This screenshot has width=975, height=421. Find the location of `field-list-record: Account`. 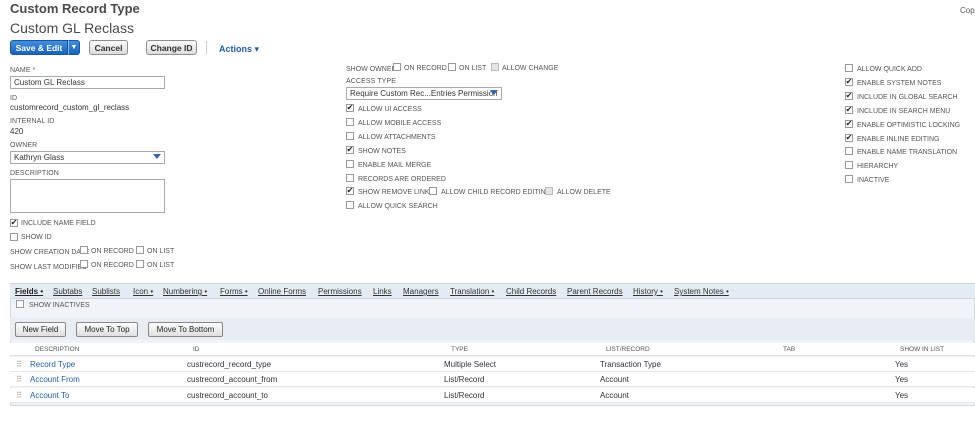

field-list-record: Account is located at coordinates (614, 379).